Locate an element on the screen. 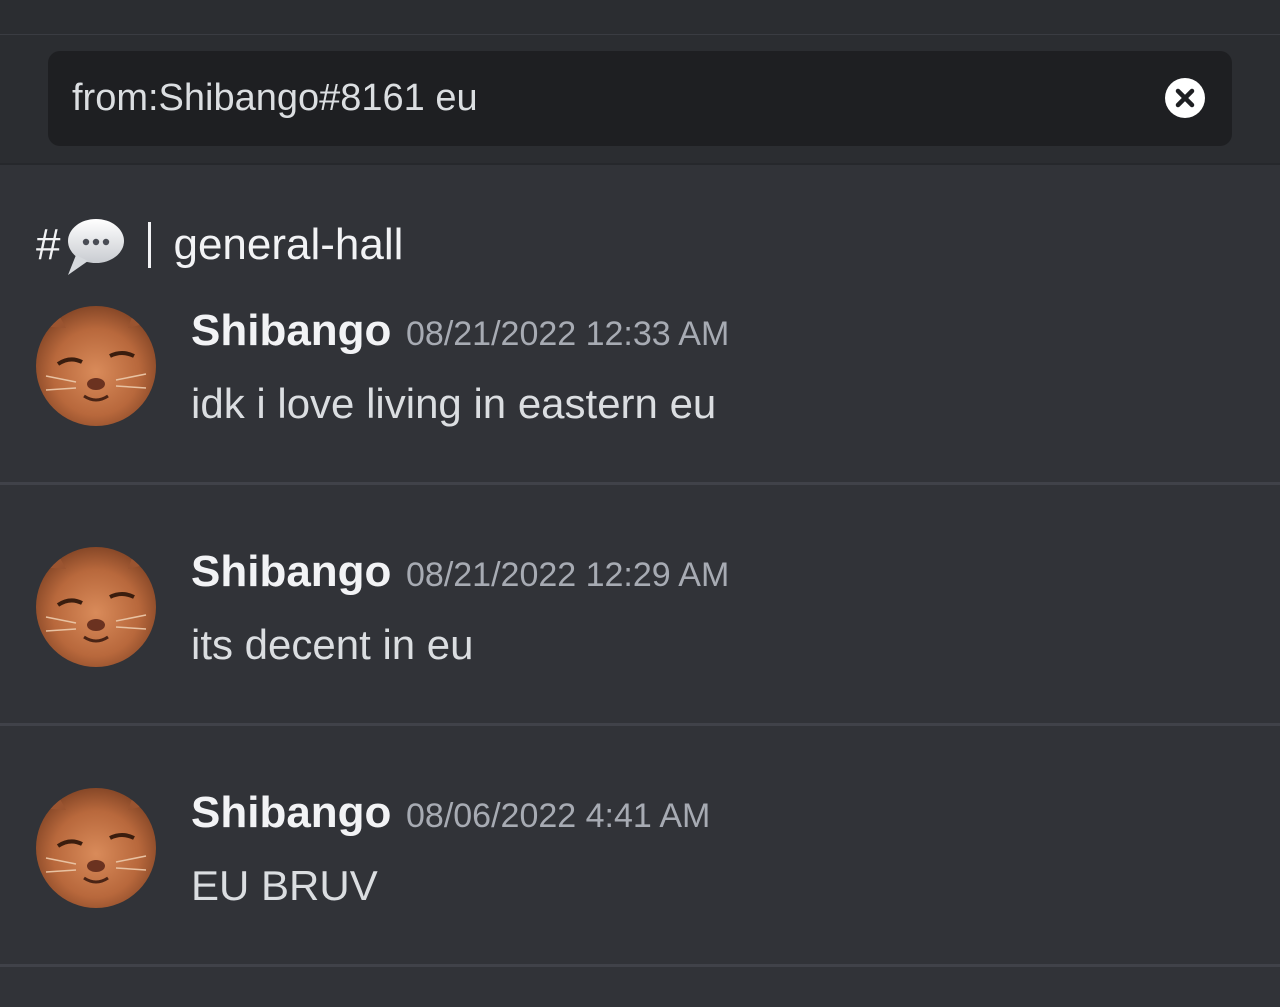 This screenshot has height=1007, width=1280. message-timestamp: 08/21/2022 12:33 AM is located at coordinates (568, 334).